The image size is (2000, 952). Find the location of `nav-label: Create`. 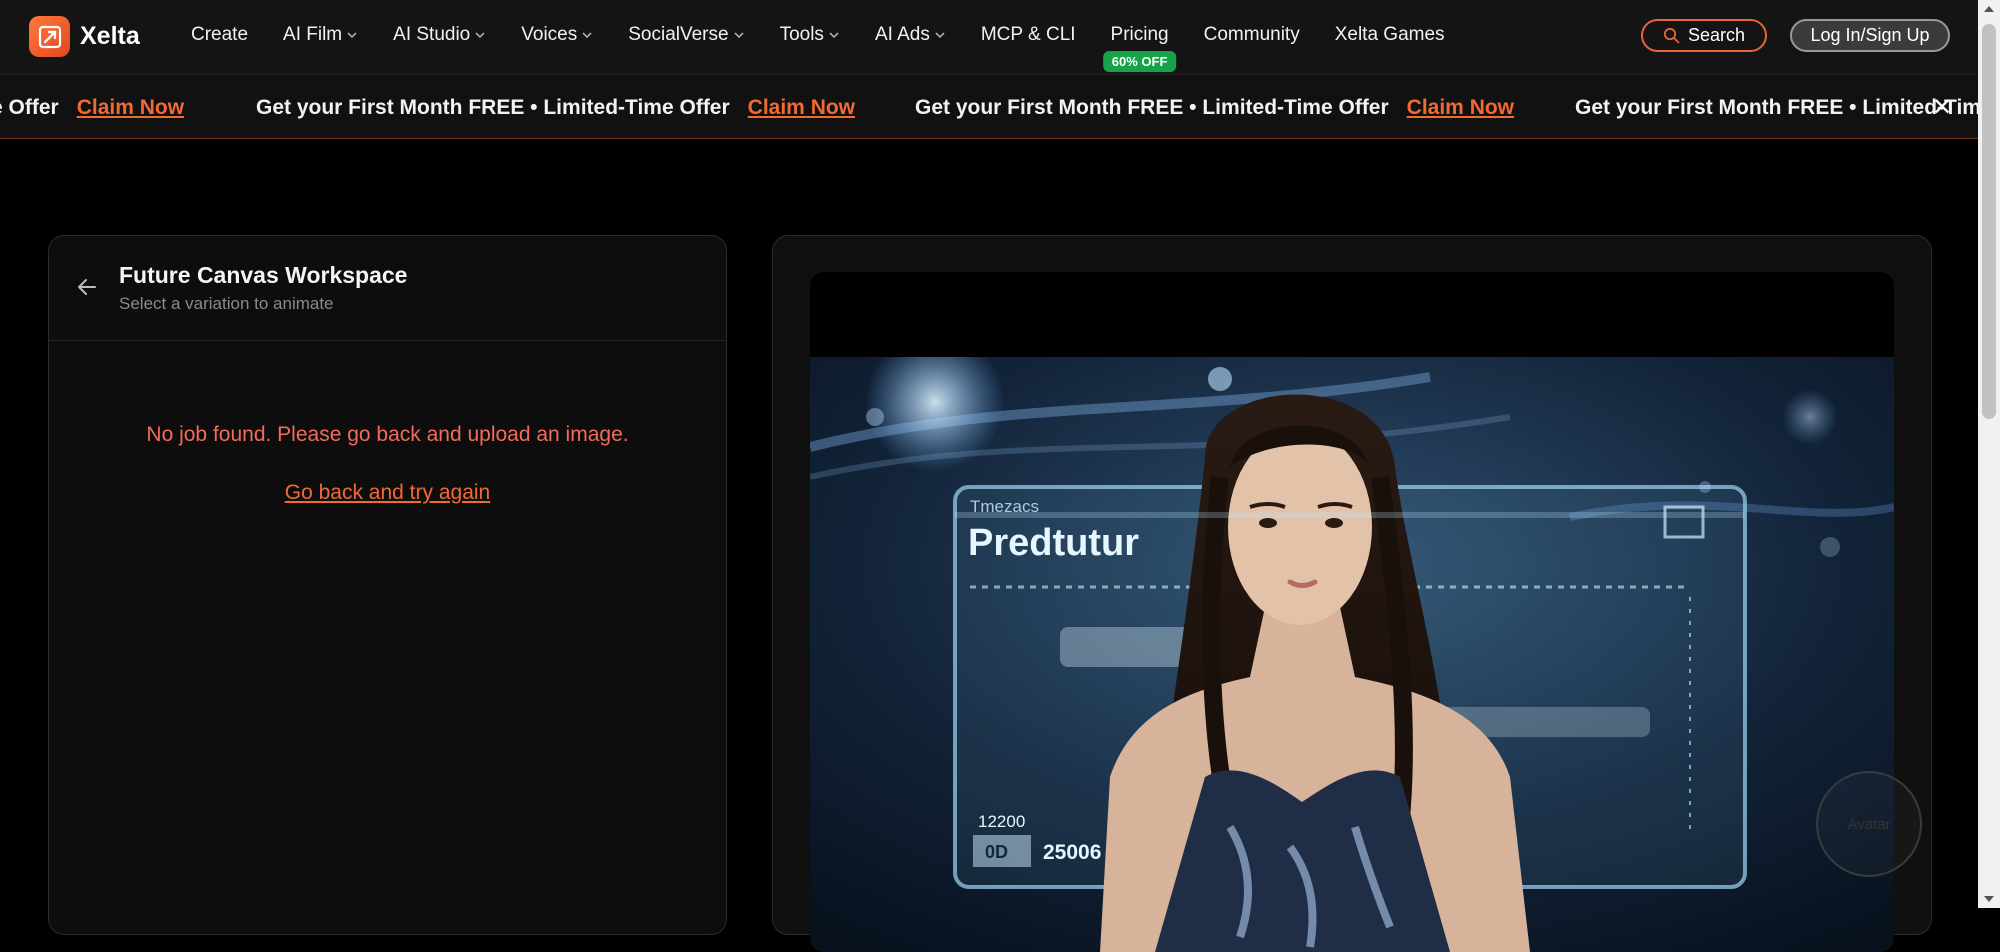

nav-label: Create is located at coordinates (220, 34).